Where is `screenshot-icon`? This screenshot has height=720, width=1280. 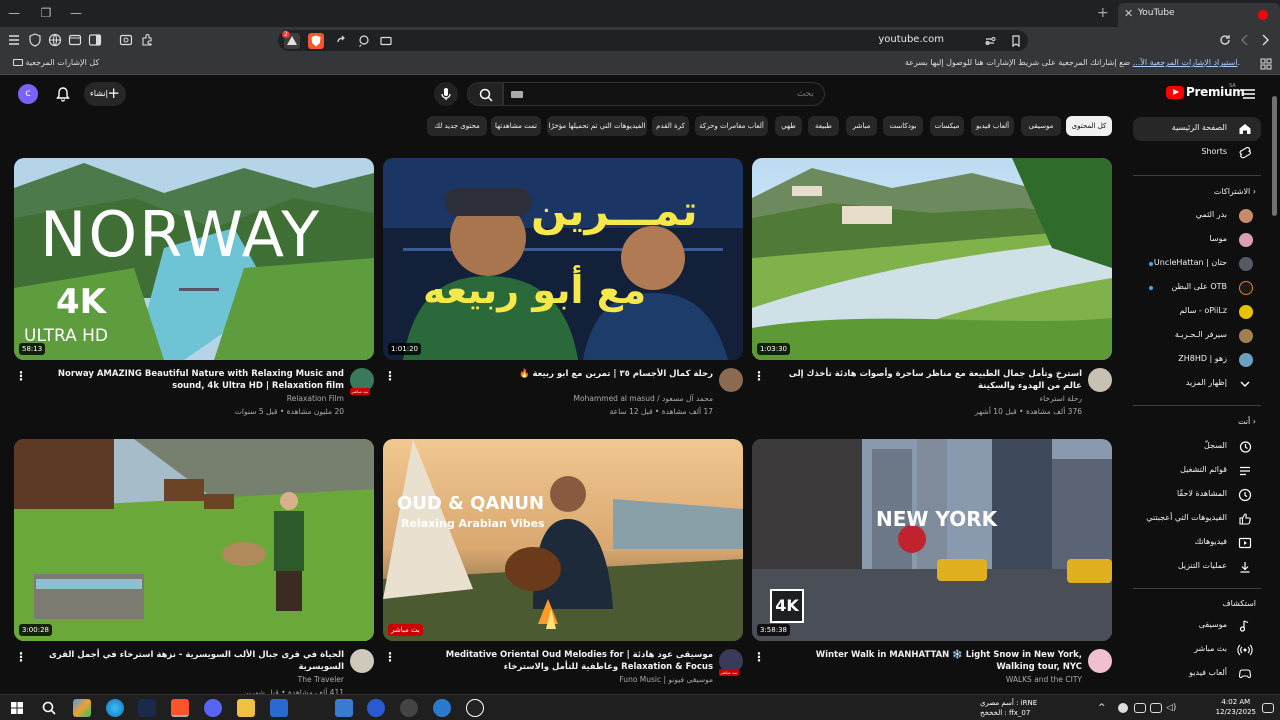
screenshot-icon is located at coordinates (126, 40).